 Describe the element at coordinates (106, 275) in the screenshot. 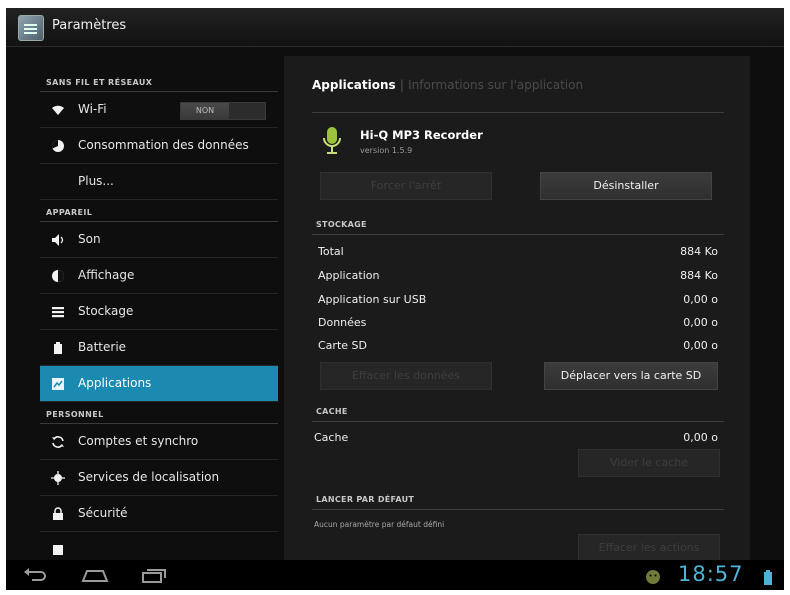

I see `sidebar-item-label: Affichage` at that location.